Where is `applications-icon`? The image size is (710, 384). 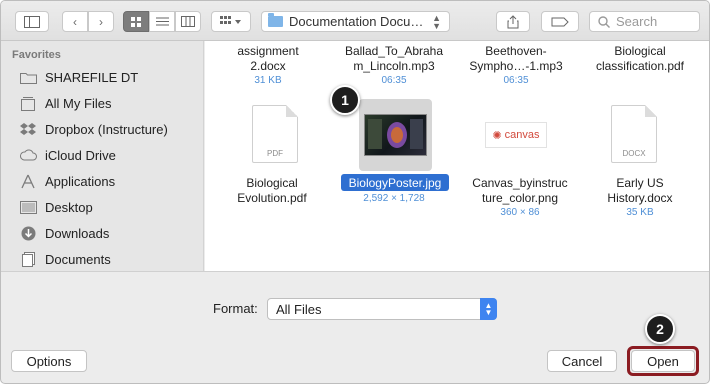
applications-icon is located at coordinates (28, 181).